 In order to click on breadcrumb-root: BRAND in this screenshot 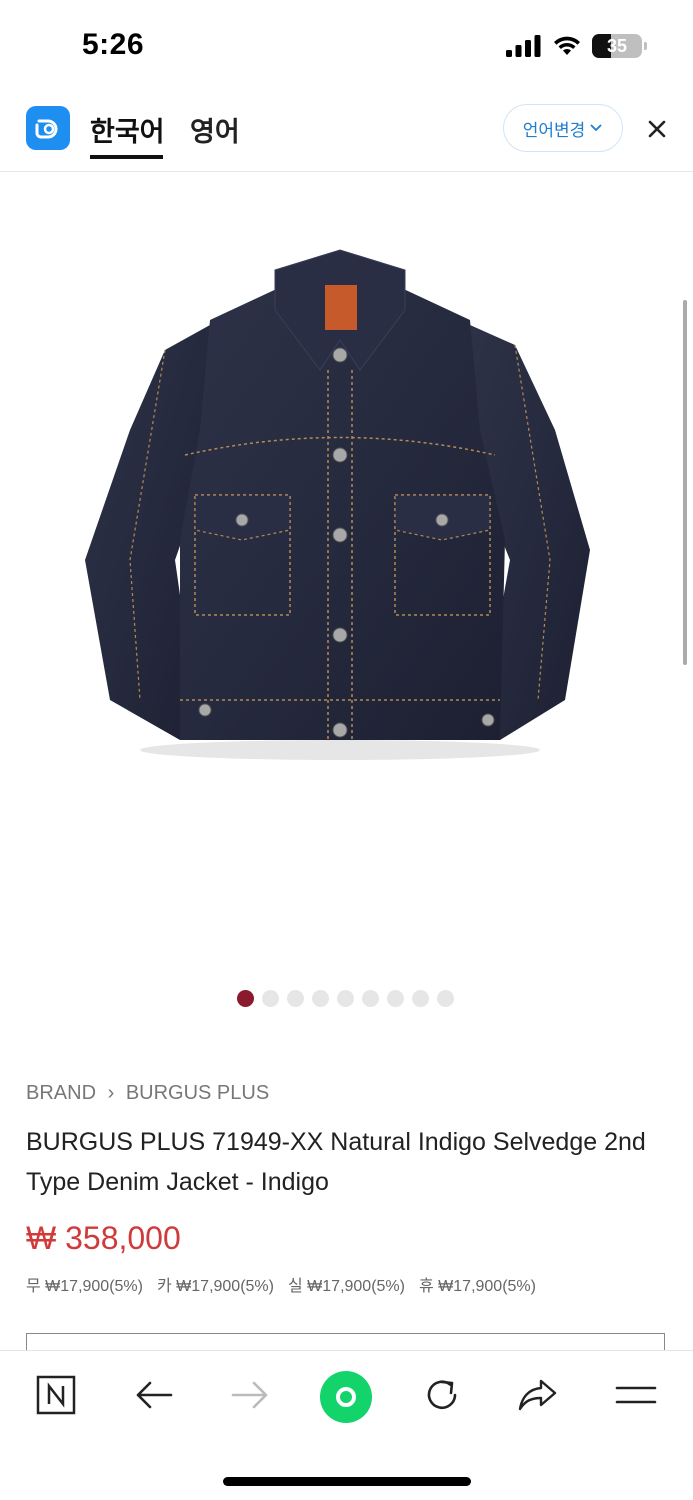, I will do `click(61, 1093)`.